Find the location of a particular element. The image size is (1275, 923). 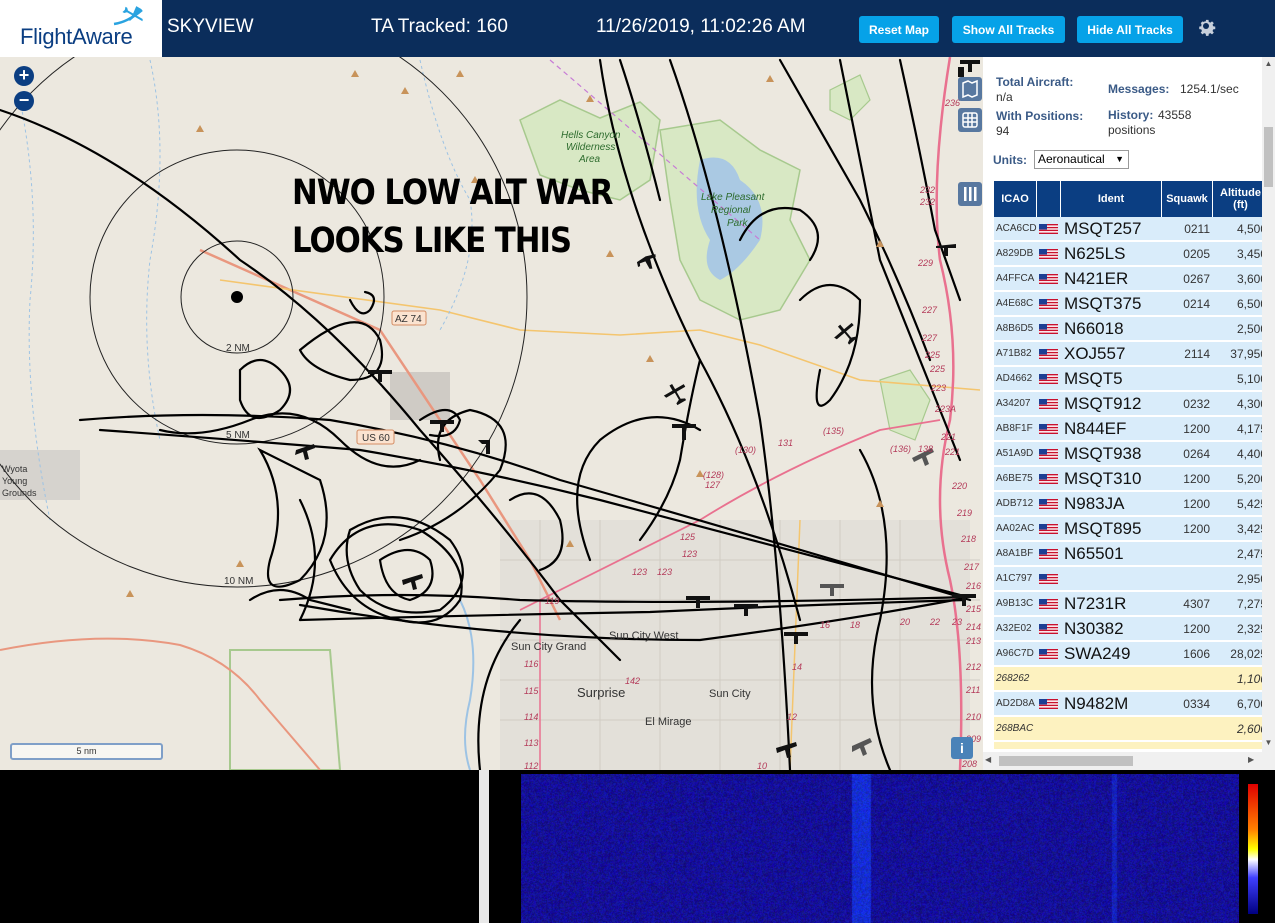

table-row: ACA6CD MSQT257 0211 4,500 is located at coordinates (1128, 229).